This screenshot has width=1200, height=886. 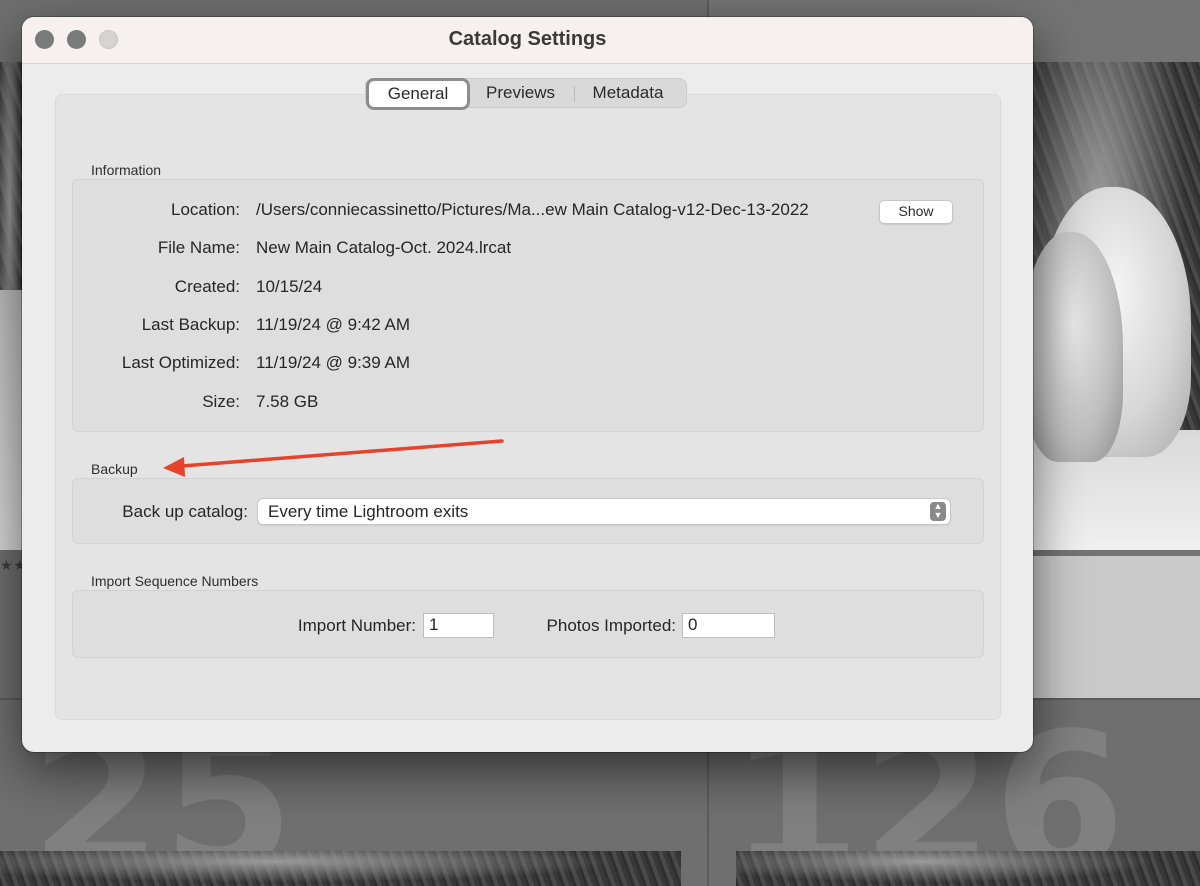 I want to click on title-bar: Catalog Settings, so click(x=527, y=40).